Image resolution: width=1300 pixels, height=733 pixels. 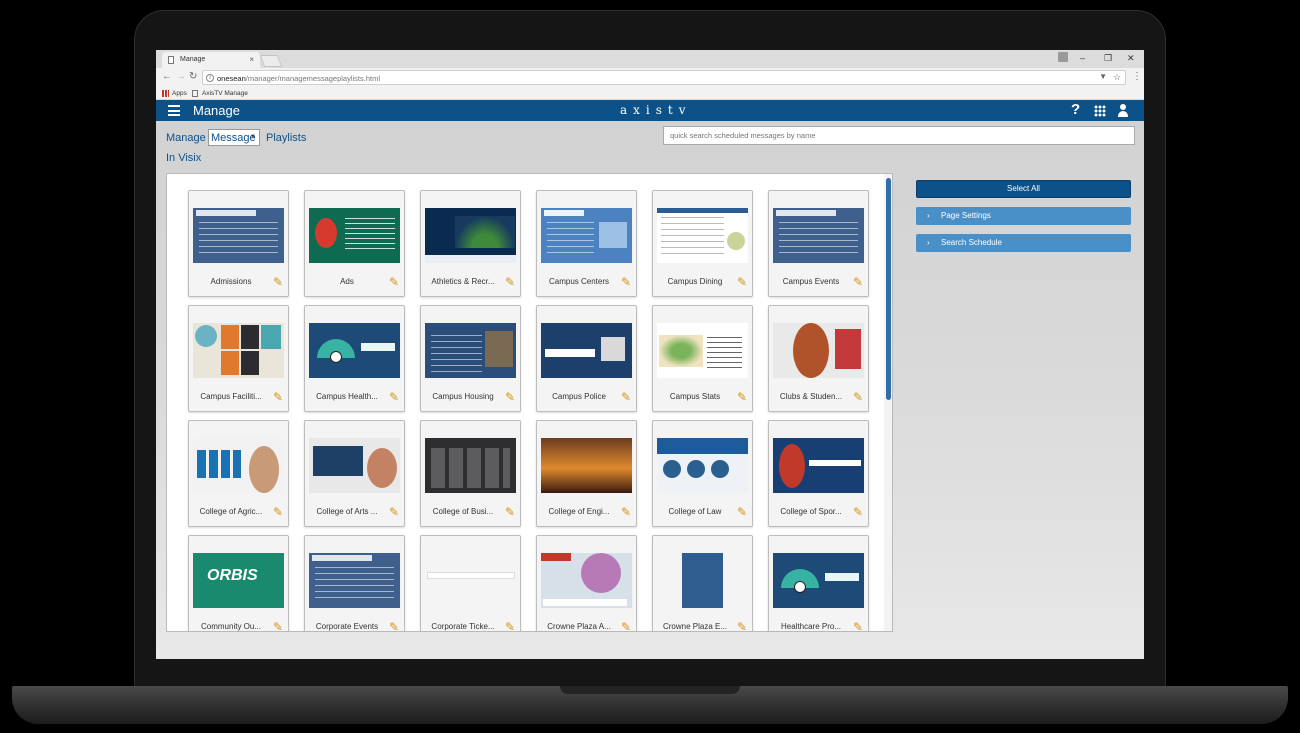 What do you see at coordinates (1082, 58) in the screenshot?
I see `minimize-button: –` at bounding box center [1082, 58].